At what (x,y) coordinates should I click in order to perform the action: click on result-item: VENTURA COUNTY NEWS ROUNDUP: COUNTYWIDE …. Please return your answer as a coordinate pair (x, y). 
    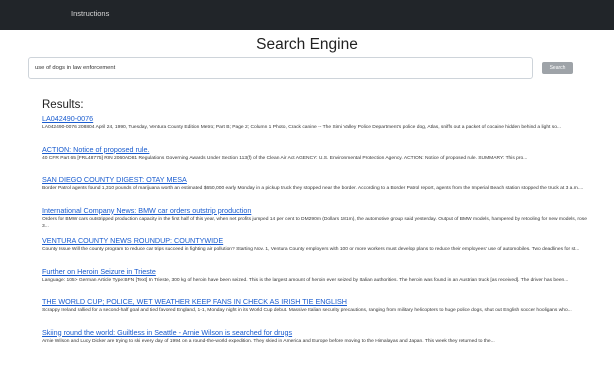
    Looking at the image, I should click on (317, 251).